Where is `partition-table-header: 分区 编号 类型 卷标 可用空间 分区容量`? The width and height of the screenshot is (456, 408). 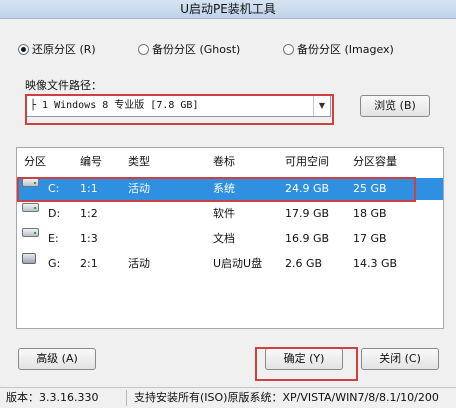
partition-table-header: 分区 编号 类型 卷标 可用空间 分区容量 is located at coordinates (230, 161).